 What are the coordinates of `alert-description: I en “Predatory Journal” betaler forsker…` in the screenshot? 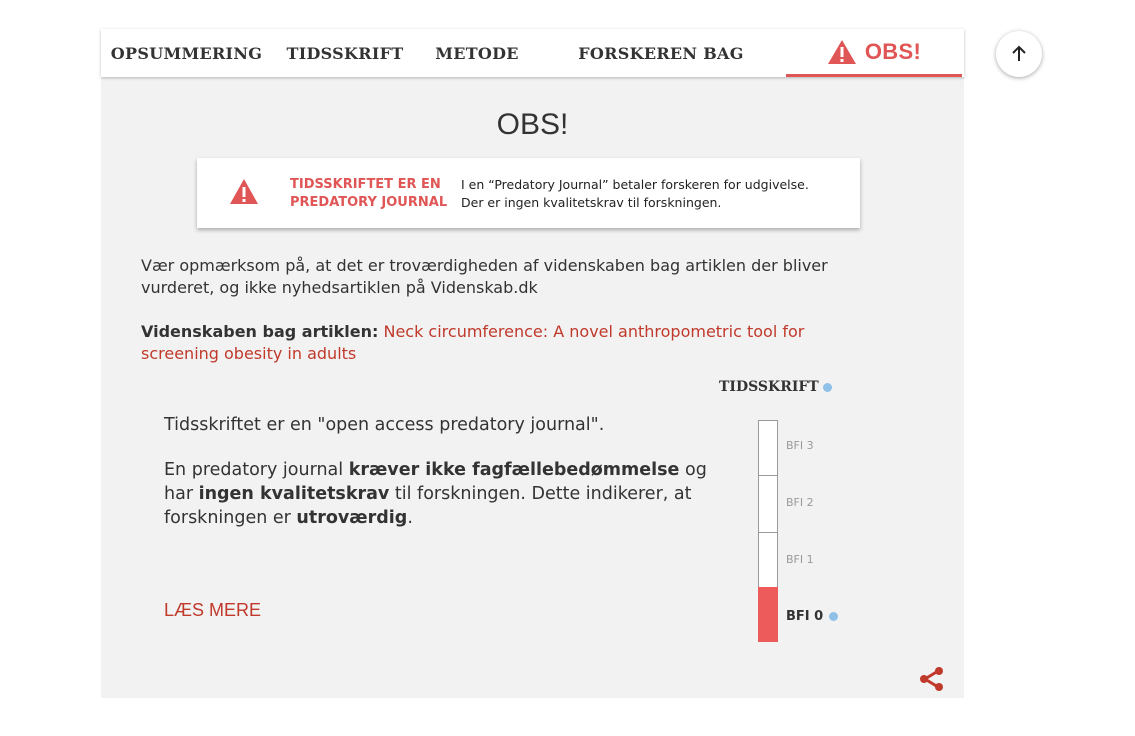 It's located at (635, 193).